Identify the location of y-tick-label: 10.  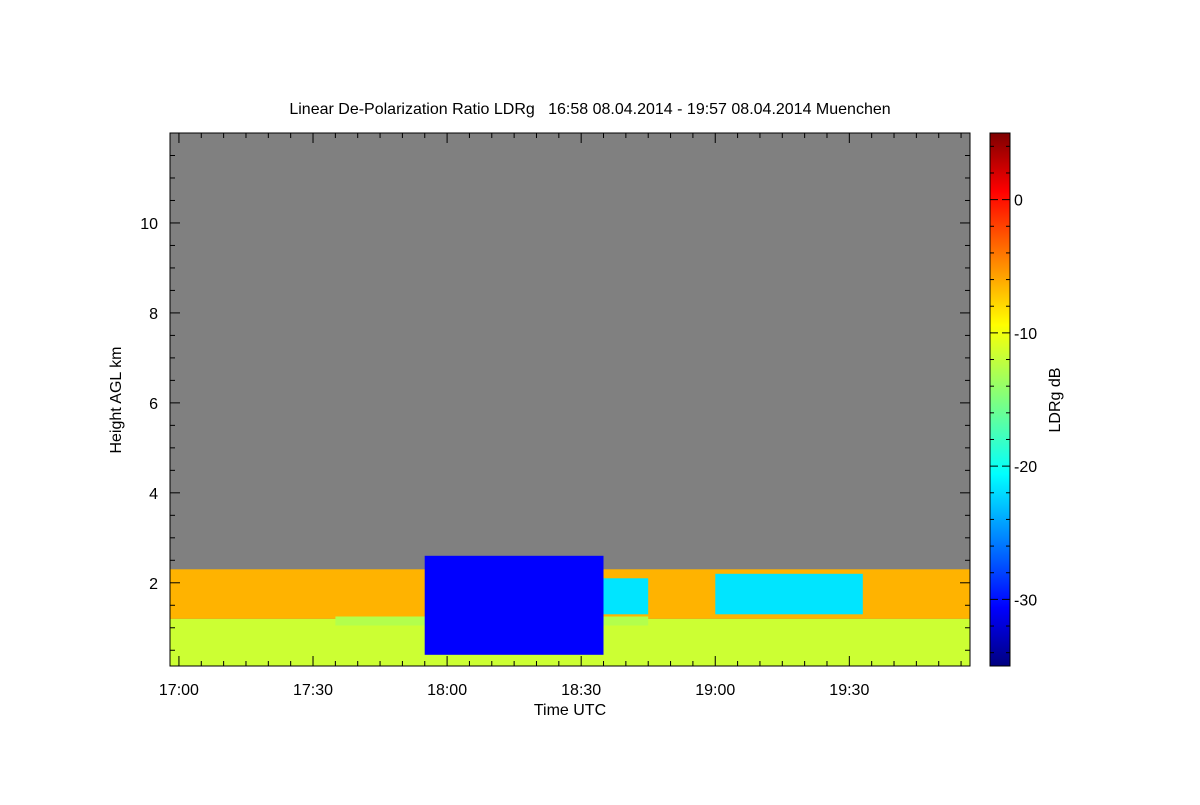
(149, 224).